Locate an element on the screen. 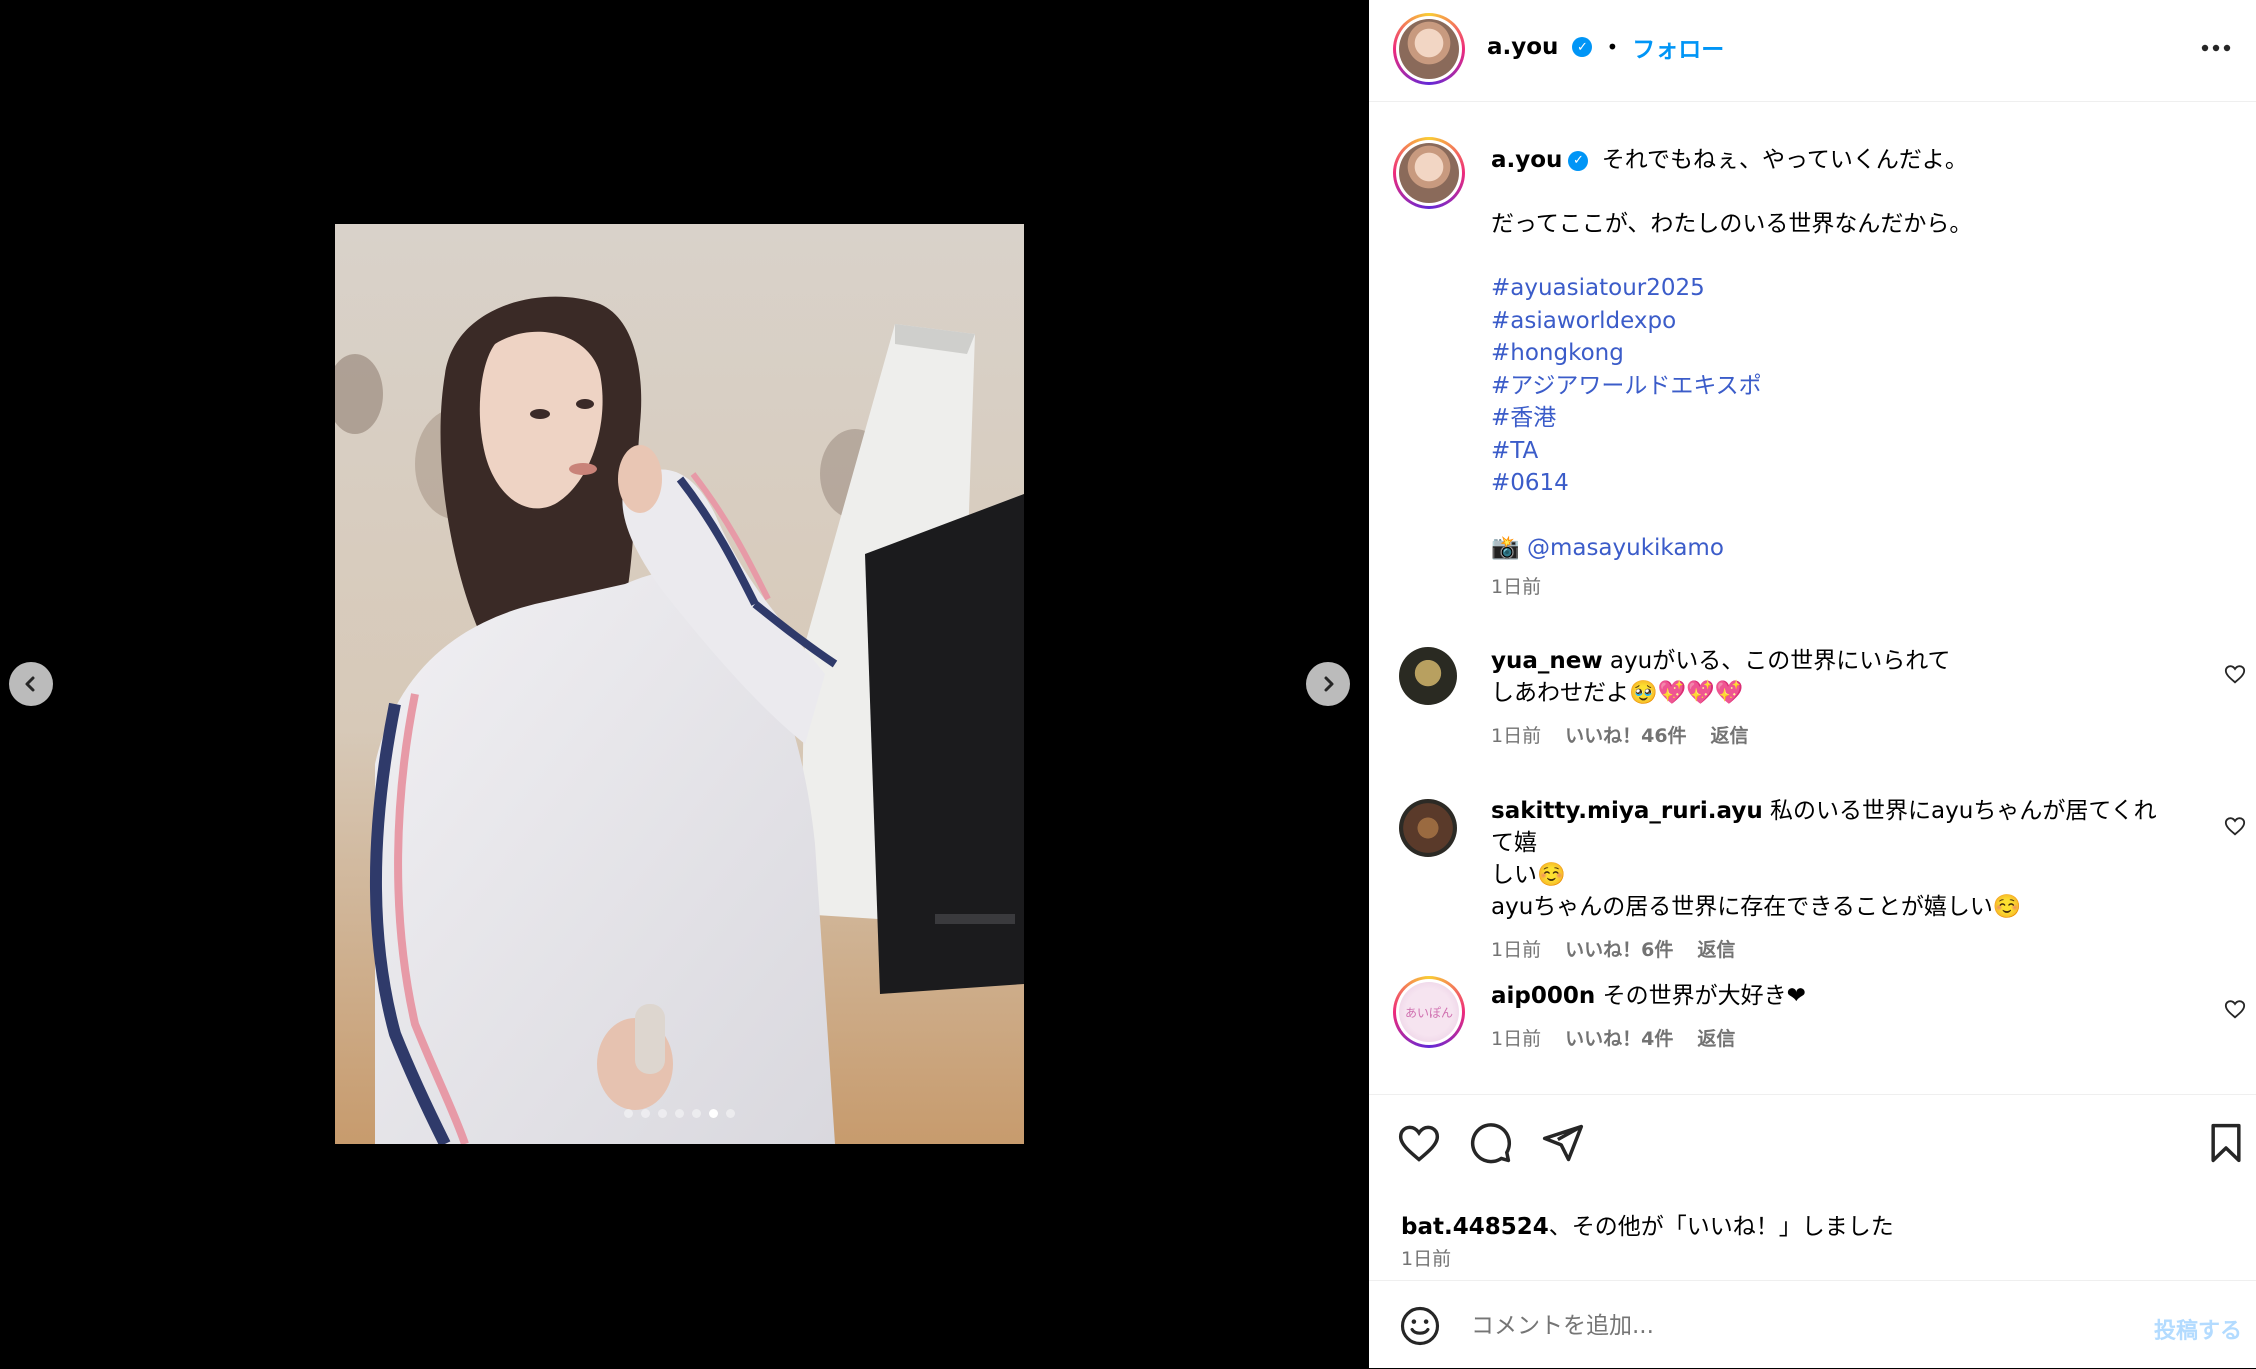 The height and width of the screenshot is (1369, 2256). caption-username: a.you is located at coordinates (1526, 160).